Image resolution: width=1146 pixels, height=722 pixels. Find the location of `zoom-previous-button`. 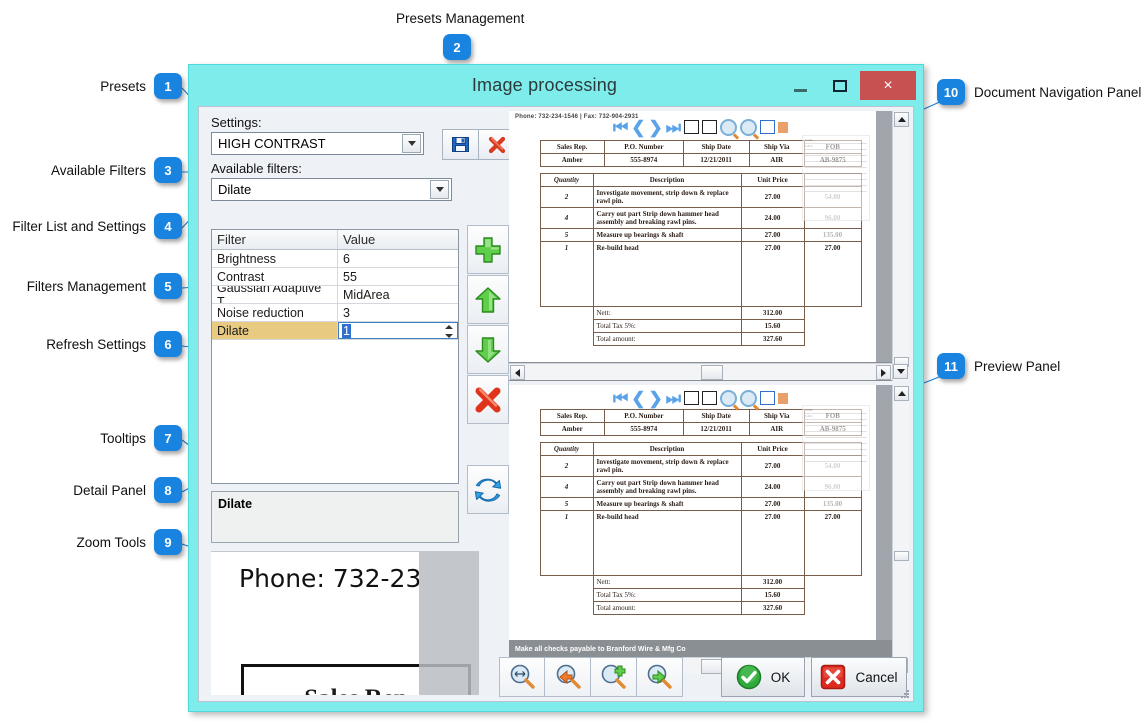

zoom-previous-button is located at coordinates (568, 677).